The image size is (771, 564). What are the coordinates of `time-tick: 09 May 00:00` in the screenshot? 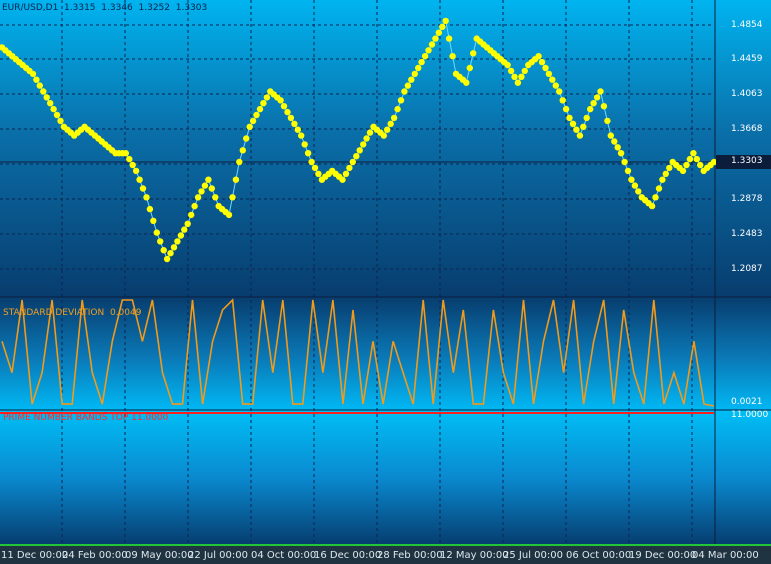 It's located at (159, 555).